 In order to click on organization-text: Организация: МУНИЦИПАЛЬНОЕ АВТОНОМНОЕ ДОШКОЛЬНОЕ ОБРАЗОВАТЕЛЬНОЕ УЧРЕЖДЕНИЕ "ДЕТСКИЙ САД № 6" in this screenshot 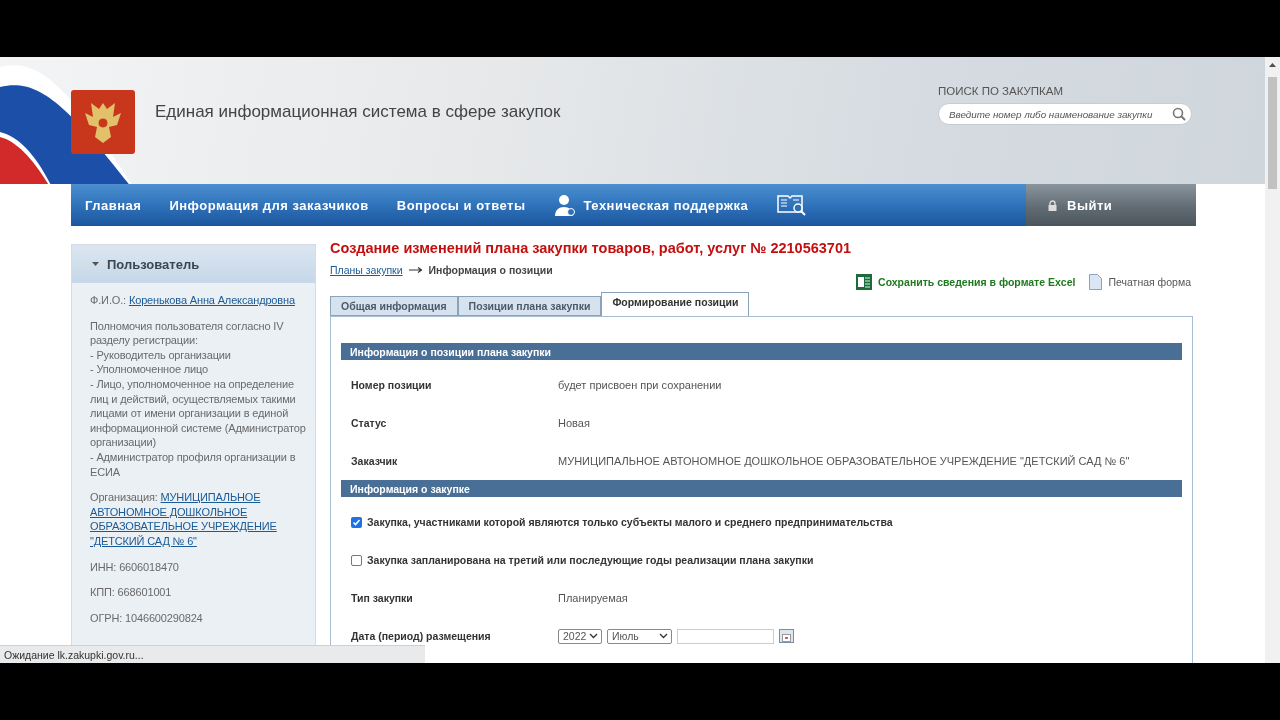, I will do `click(184, 519)`.